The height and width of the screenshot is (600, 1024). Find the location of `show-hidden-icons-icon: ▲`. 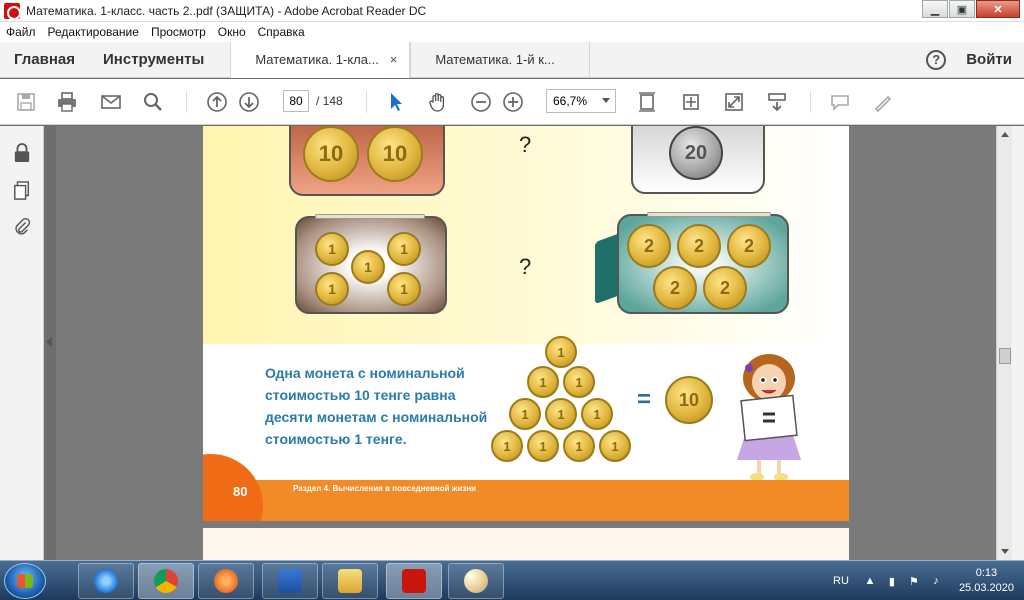

show-hidden-icons-icon: ▲ is located at coordinates (870, 581).